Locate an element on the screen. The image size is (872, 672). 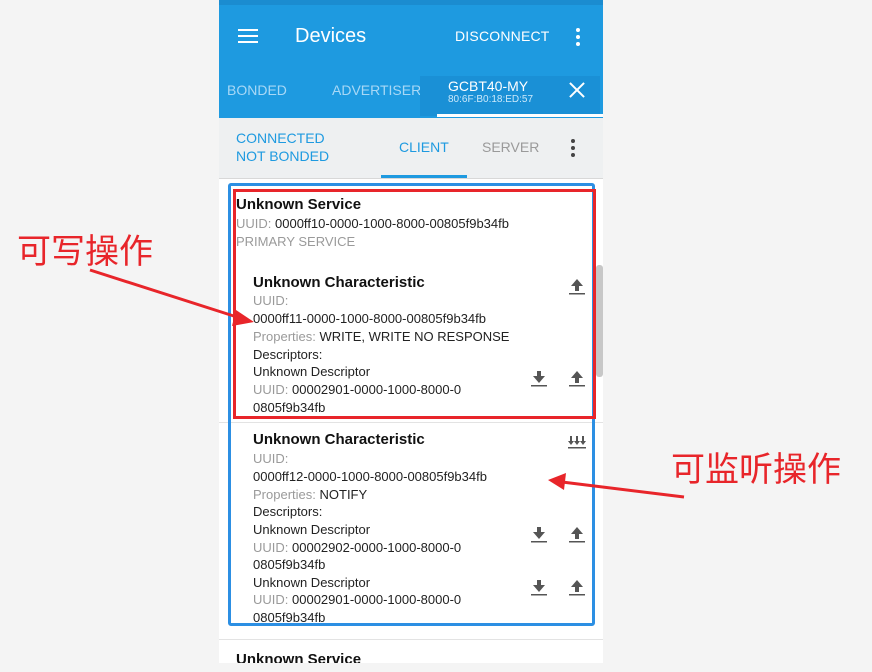
notify-annotation: 可监听操作 is located at coordinates (756, 470).